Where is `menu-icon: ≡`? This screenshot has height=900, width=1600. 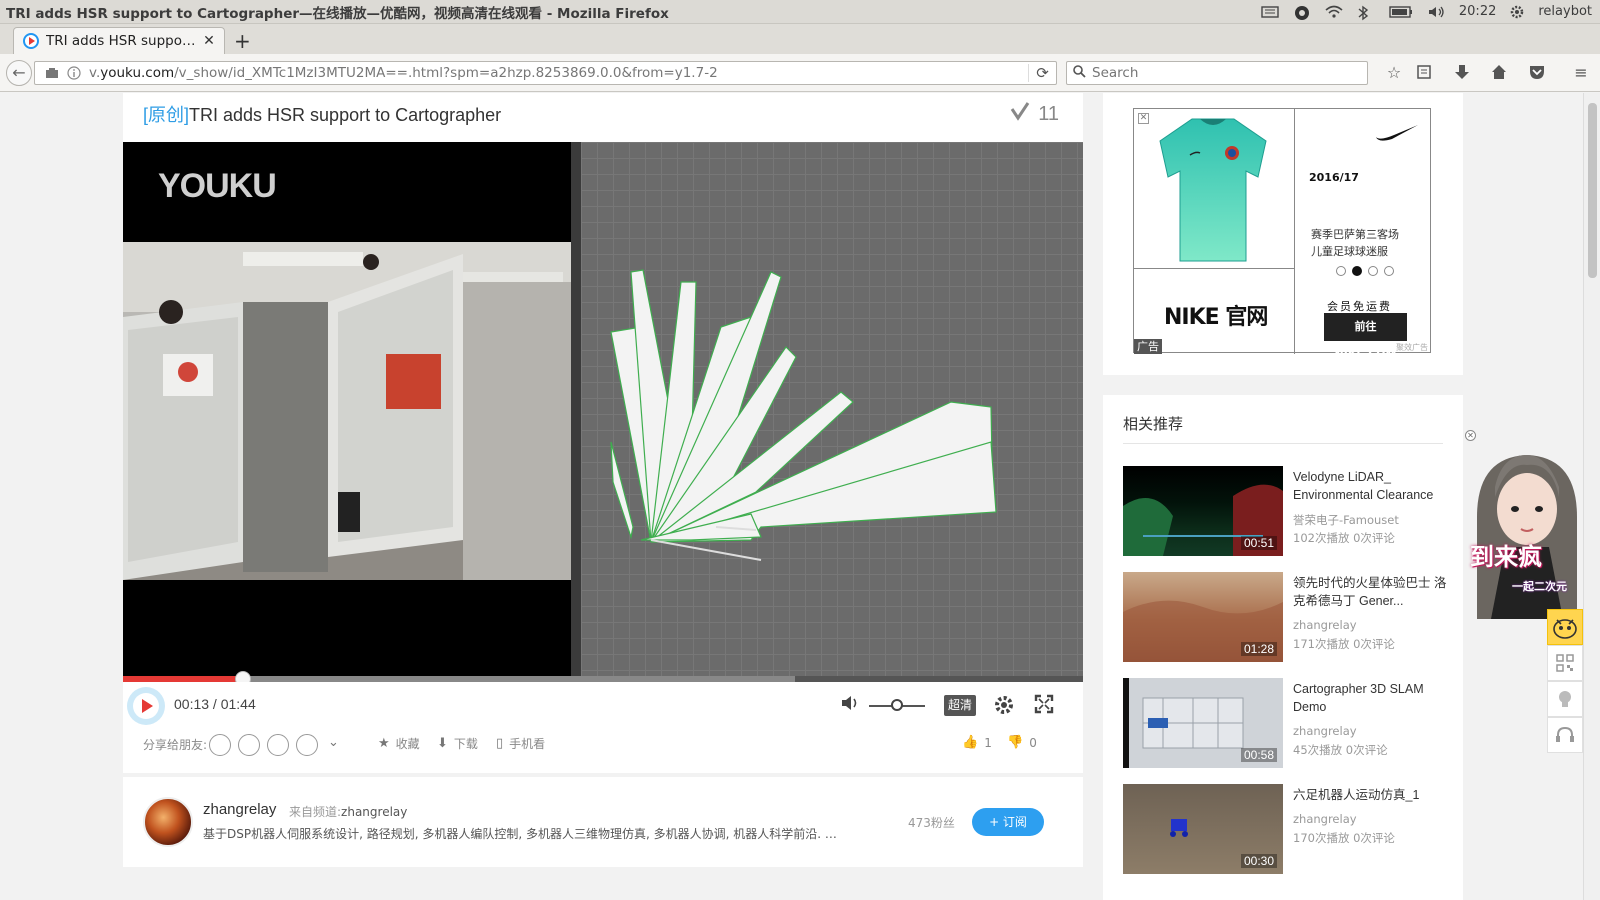
menu-icon: ≡ is located at coordinates (1581, 73).